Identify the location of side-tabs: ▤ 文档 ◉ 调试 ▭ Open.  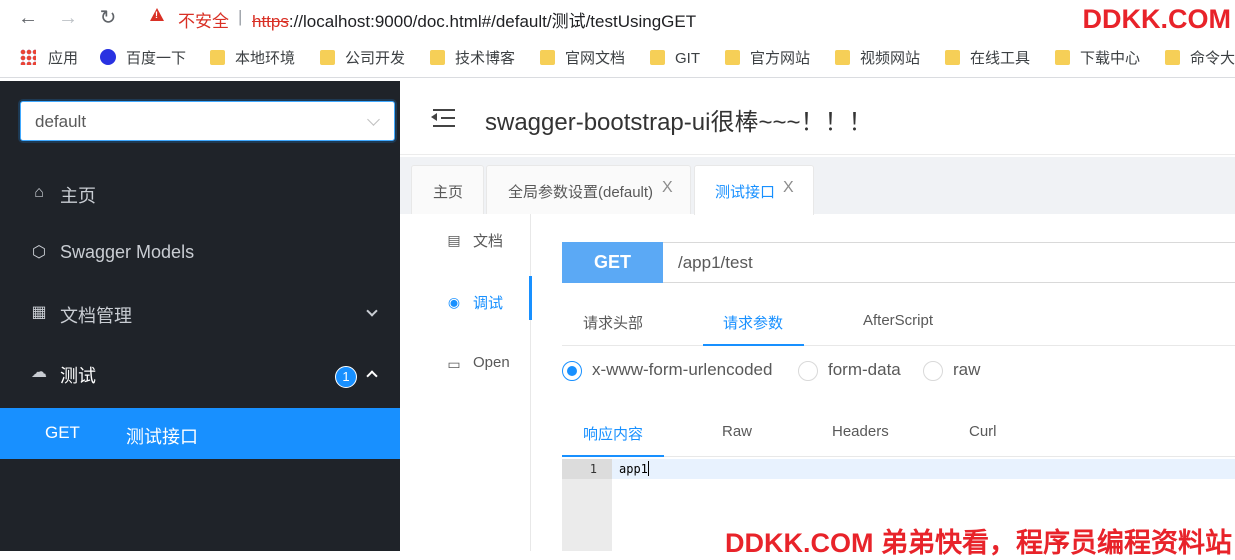
(466, 382).